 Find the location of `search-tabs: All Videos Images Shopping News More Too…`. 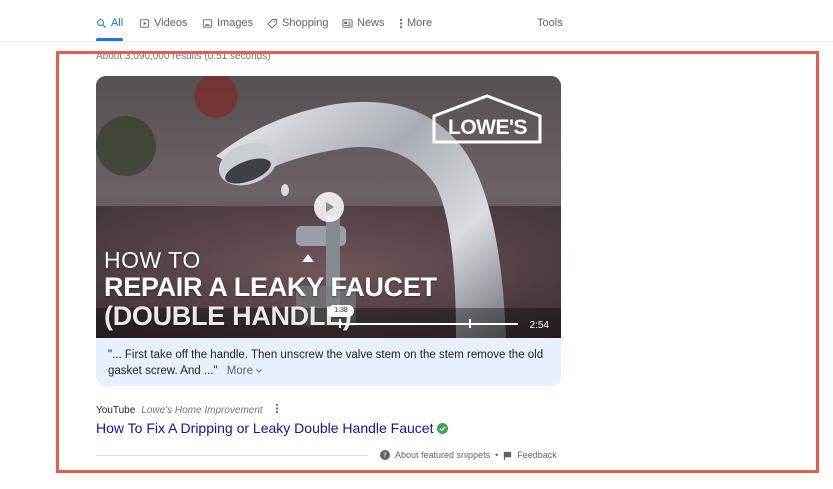

search-tabs: All Videos Images Shopping News More Too… is located at coordinates (416, 21).